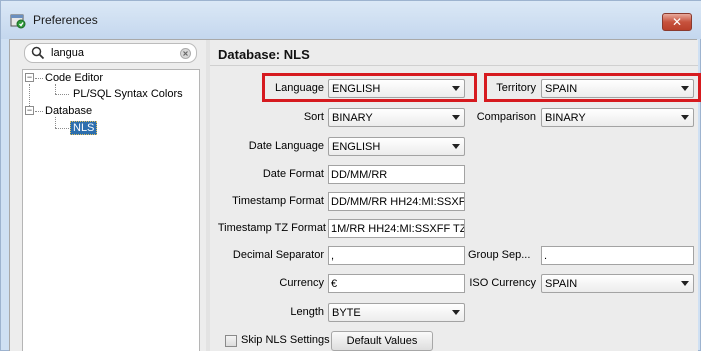 The width and height of the screenshot is (701, 351). What do you see at coordinates (359, 175) in the screenshot?
I see `date-format-value: DD/MM/RR` at bounding box center [359, 175].